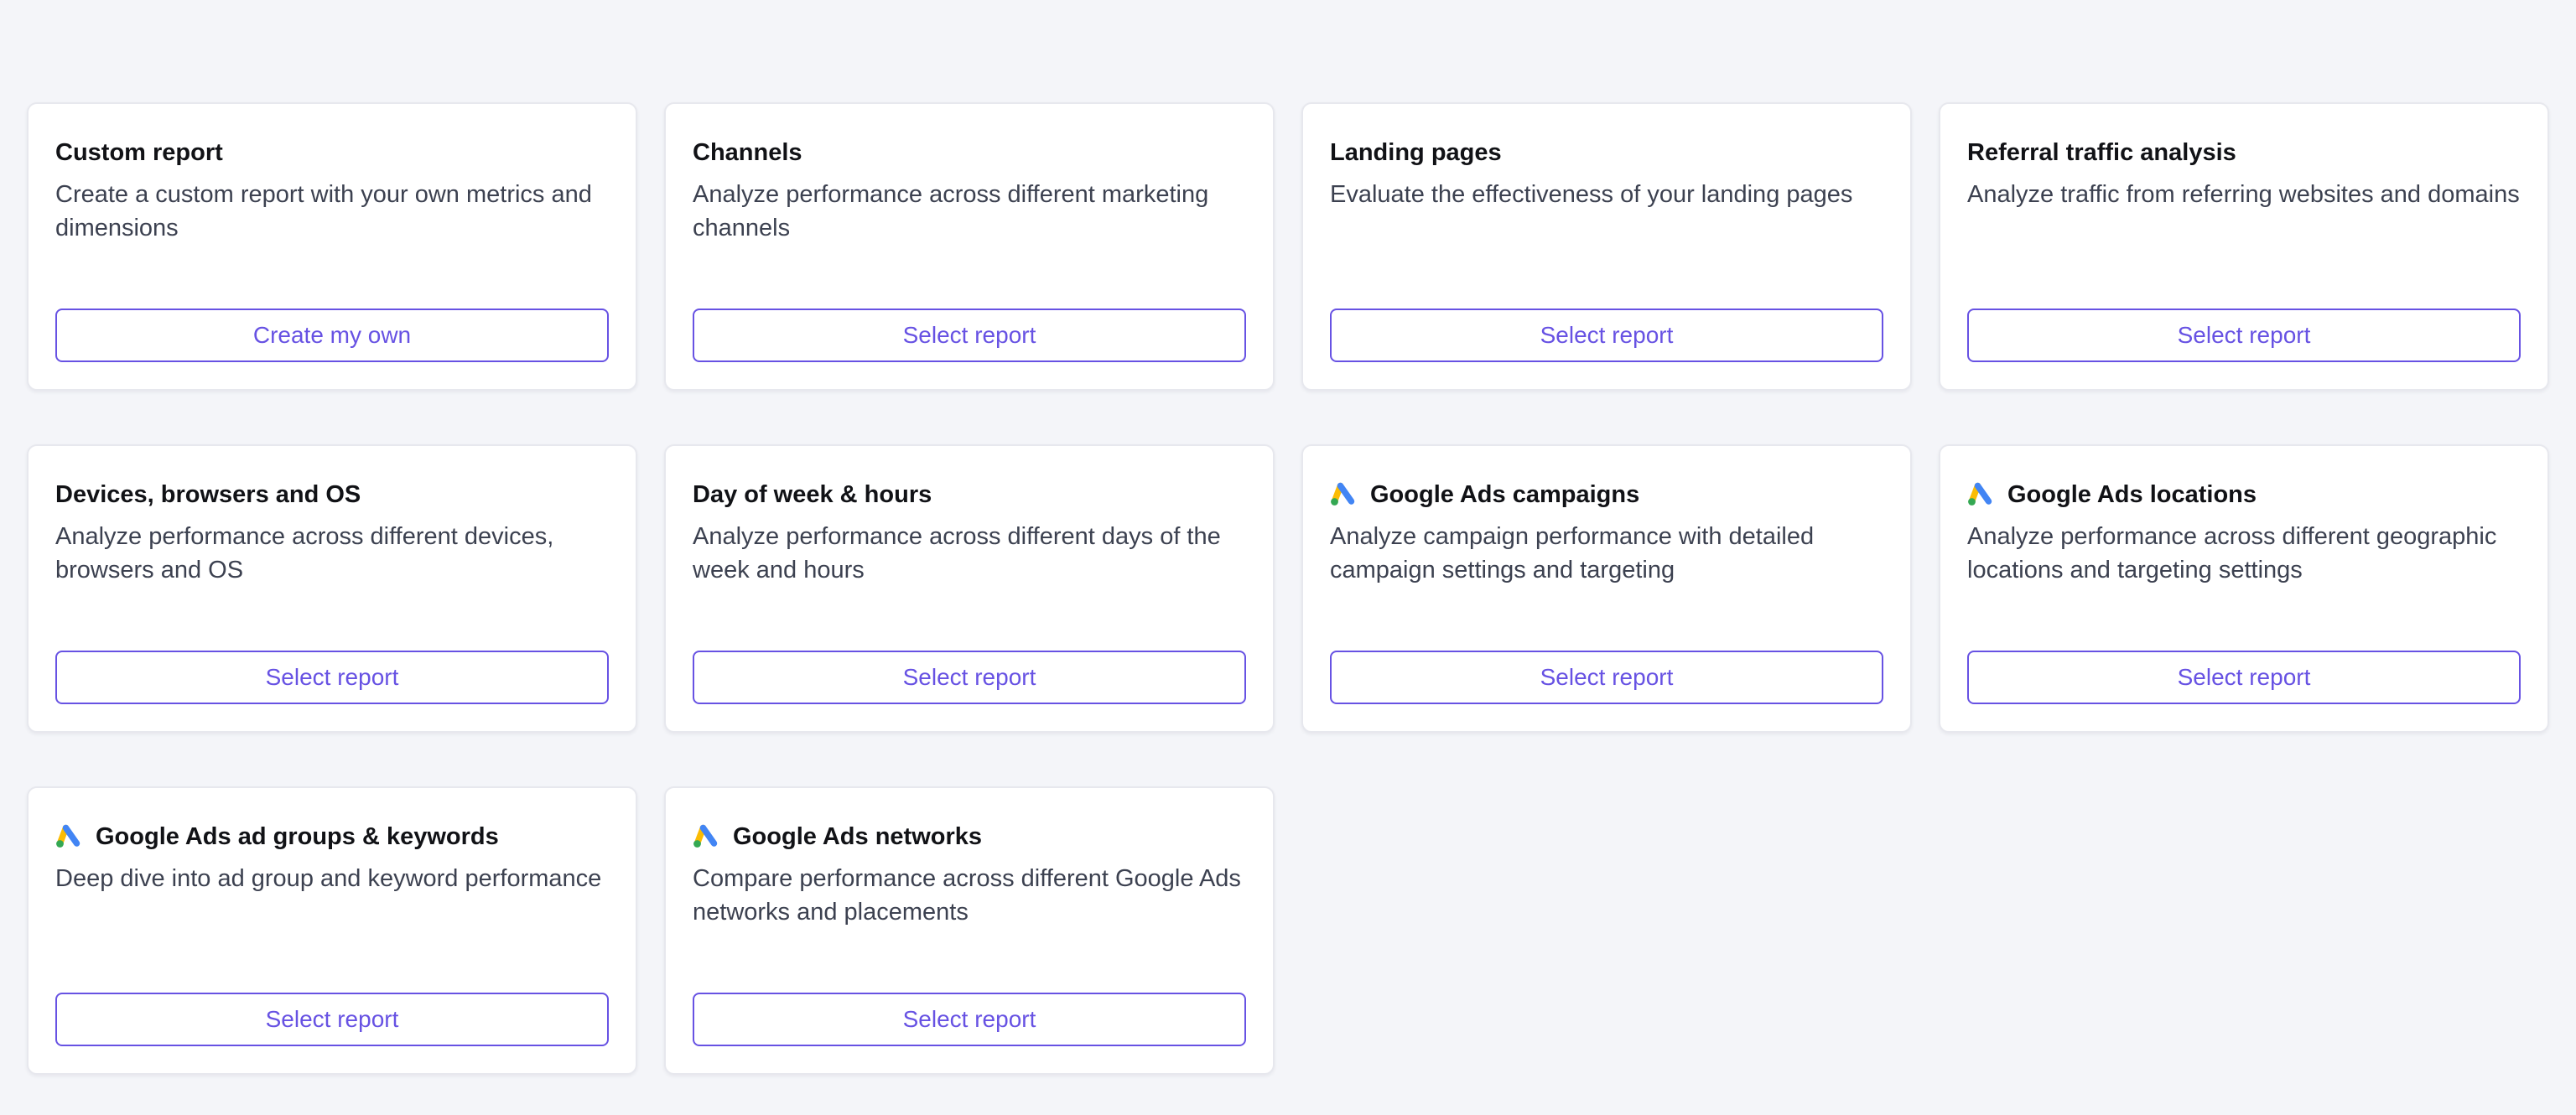  Describe the element at coordinates (139, 152) in the screenshot. I see `card-title: Custom report` at that location.